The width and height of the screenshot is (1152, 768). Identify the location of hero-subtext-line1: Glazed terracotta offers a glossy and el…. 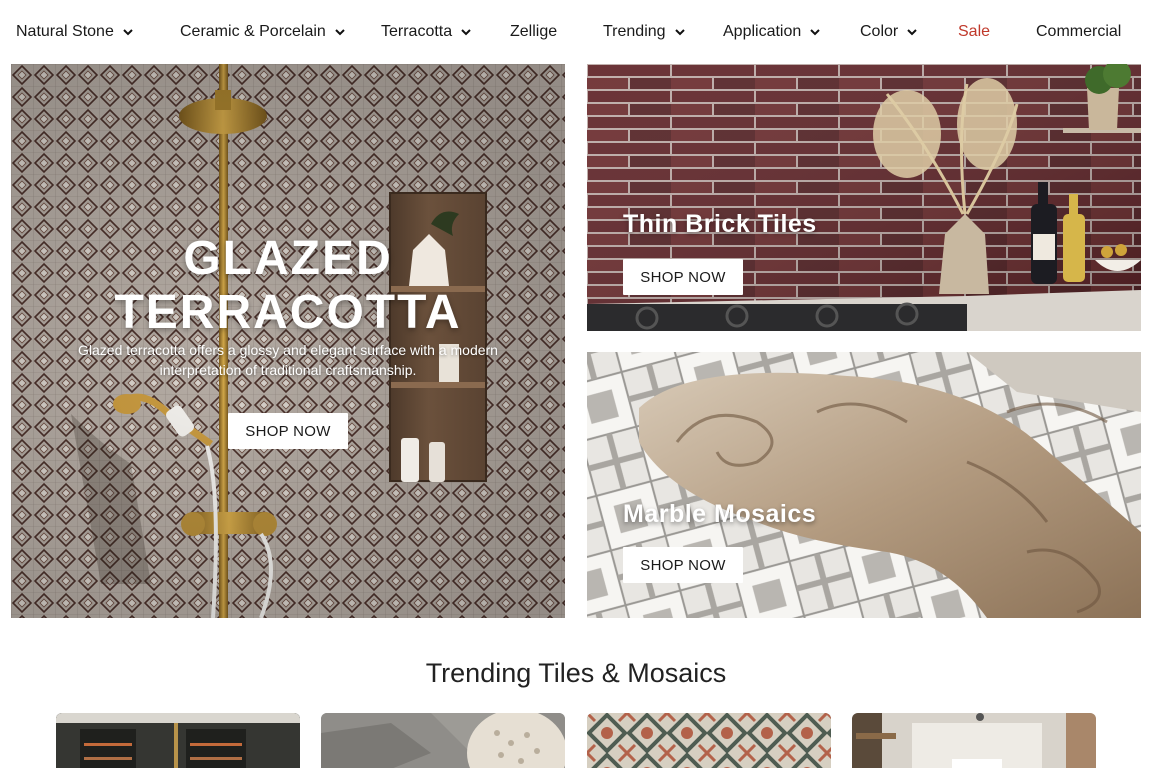
(288, 350).